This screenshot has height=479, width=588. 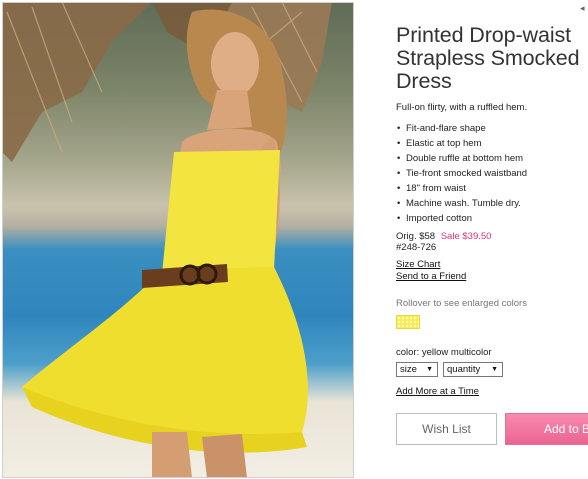 I want to click on feature-item: Machine wash. Tumble dry., so click(x=461, y=203).